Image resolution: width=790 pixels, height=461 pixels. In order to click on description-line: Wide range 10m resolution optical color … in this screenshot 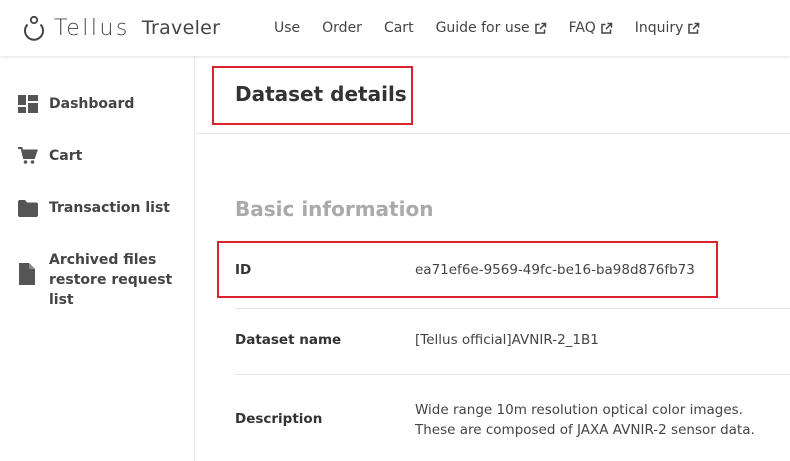, I will do `click(579, 410)`.